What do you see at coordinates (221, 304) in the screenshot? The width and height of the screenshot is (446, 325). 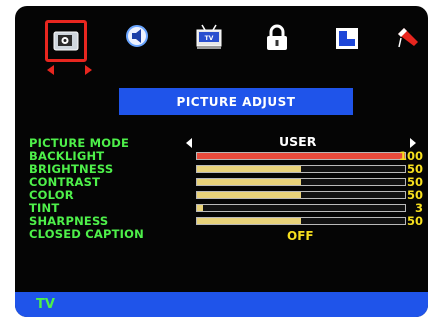 I see `status-bar: TV` at bounding box center [221, 304].